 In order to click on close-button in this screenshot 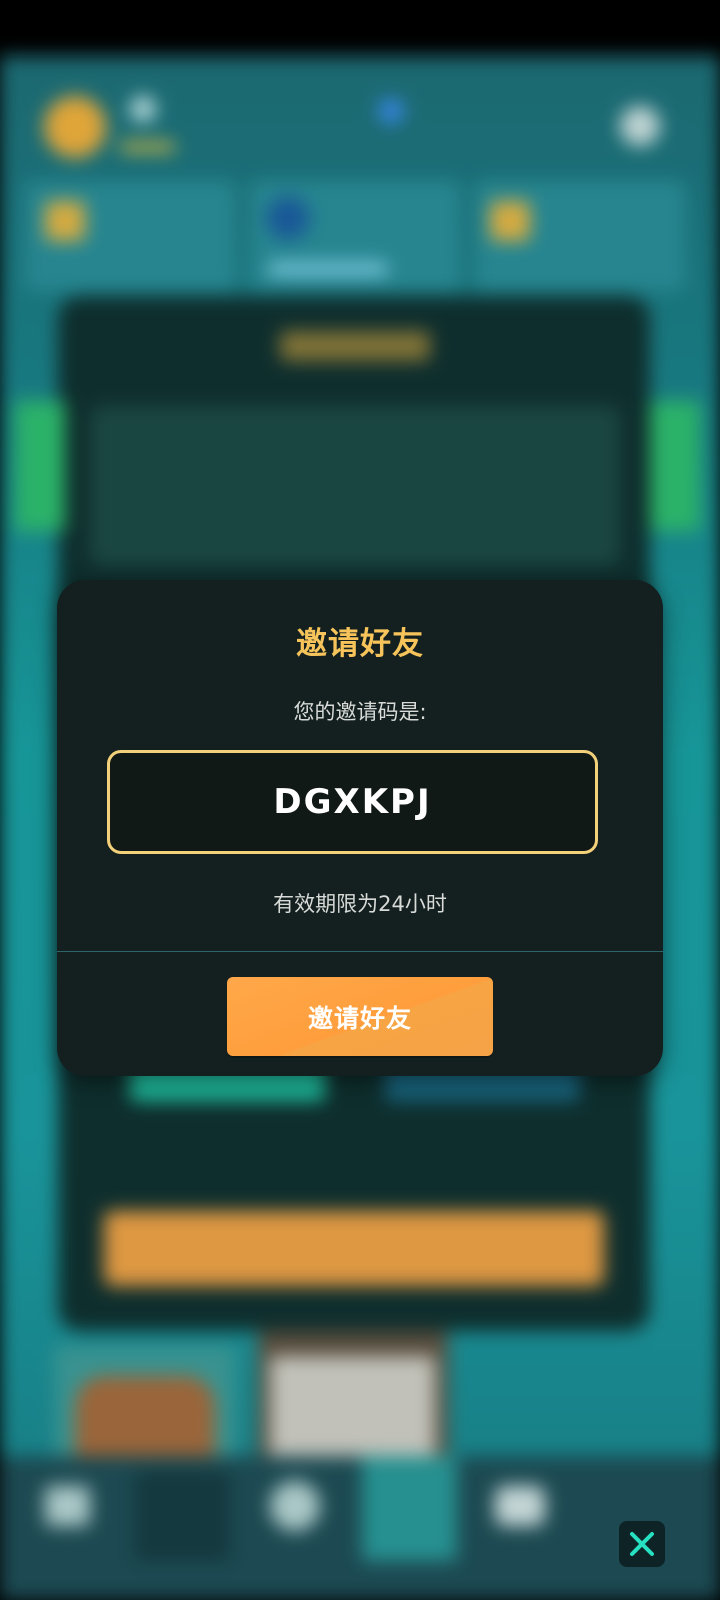, I will do `click(642, 1544)`.